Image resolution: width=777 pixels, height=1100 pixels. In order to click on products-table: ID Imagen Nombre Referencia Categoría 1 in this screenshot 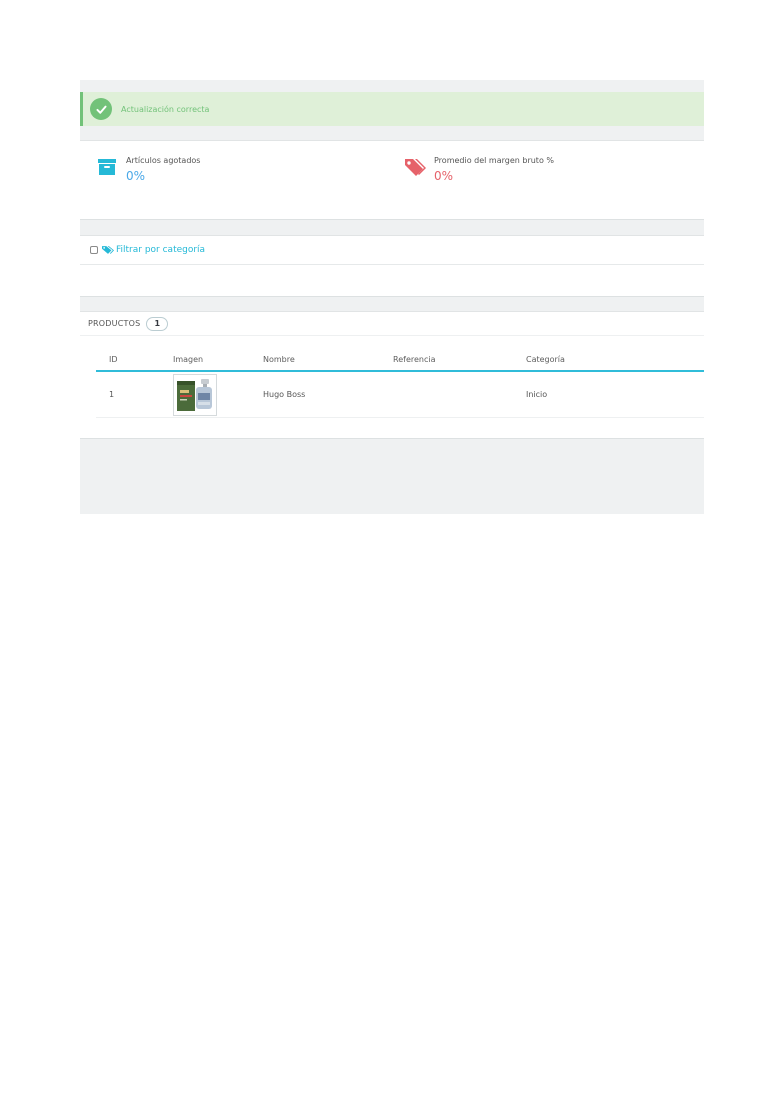, I will do `click(400, 383)`.